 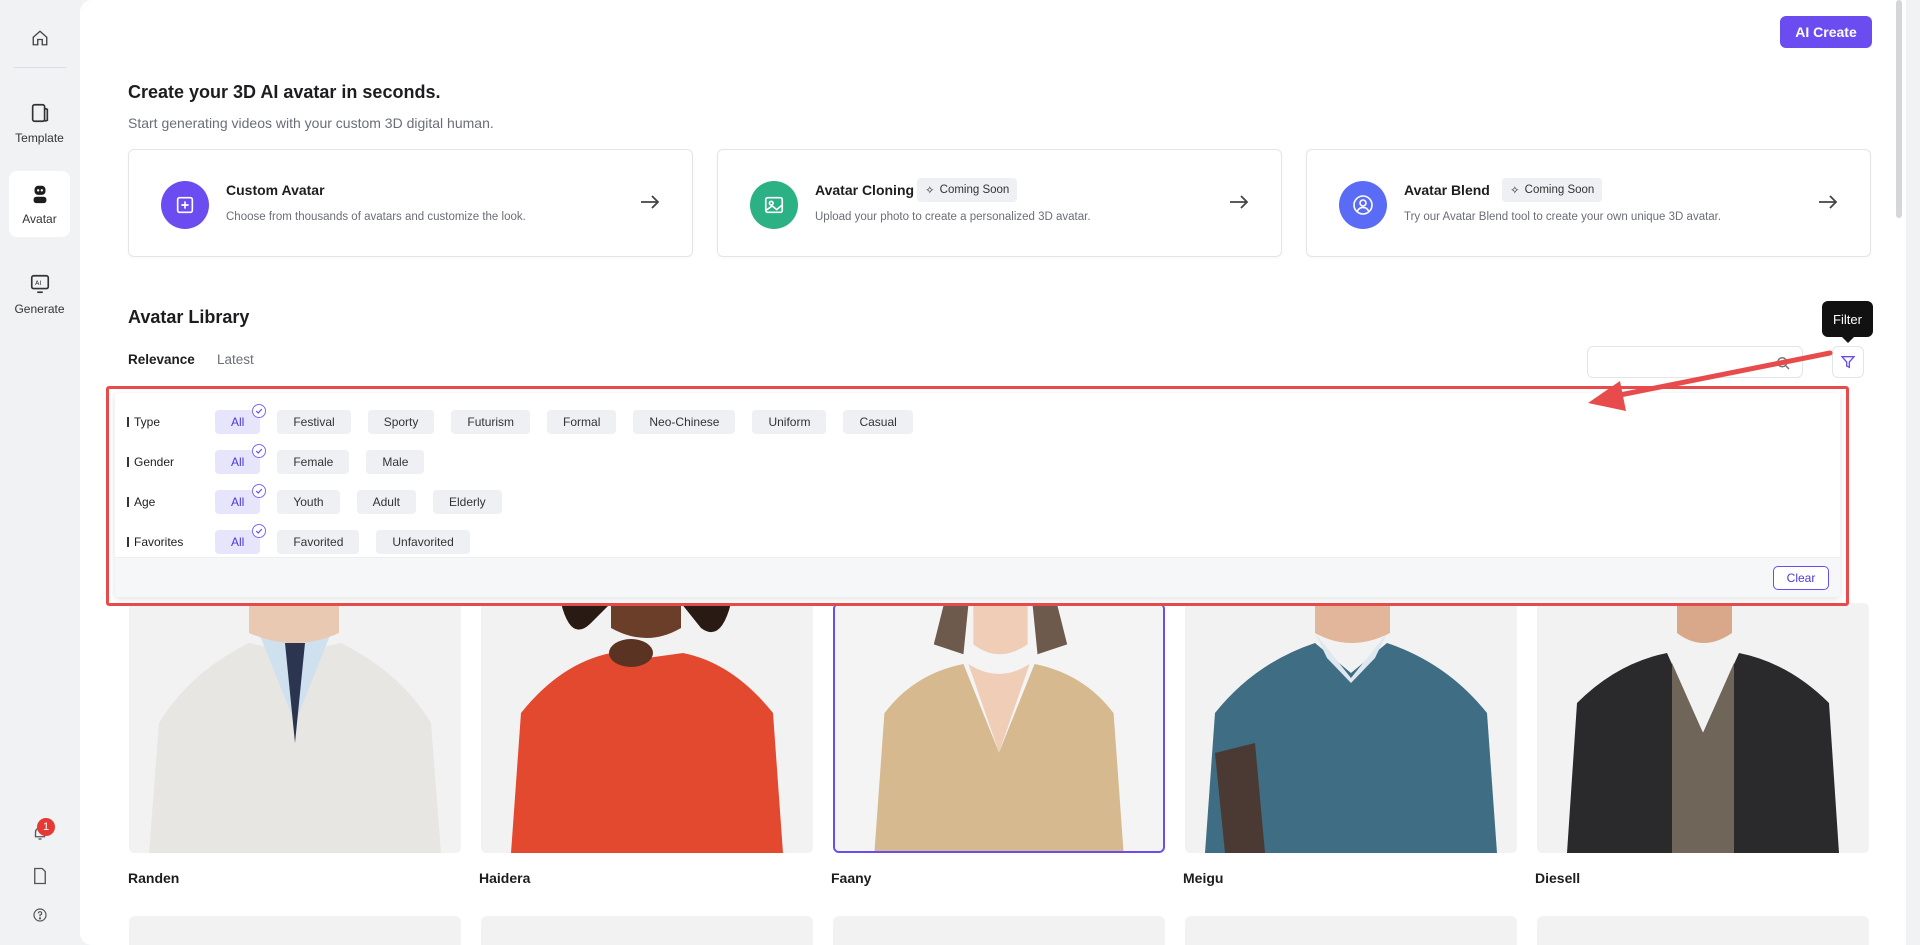 What do you see at coordinates (1363, 205) in the screenshot?
I see `avatar-blend-icon` at bounding box center [1363, 205].